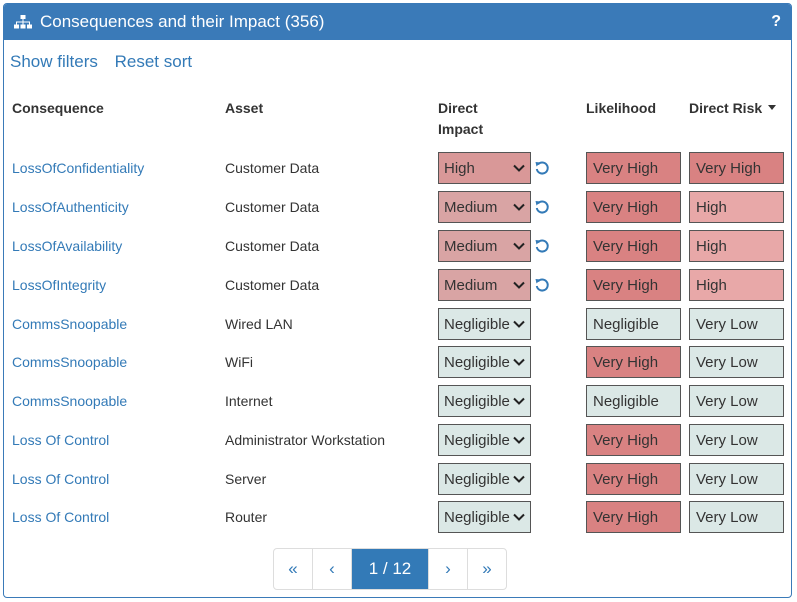  Describe the element at coordinates (54, 61) in the screenshot. I see `show-filters-link: Show filters` at that location.